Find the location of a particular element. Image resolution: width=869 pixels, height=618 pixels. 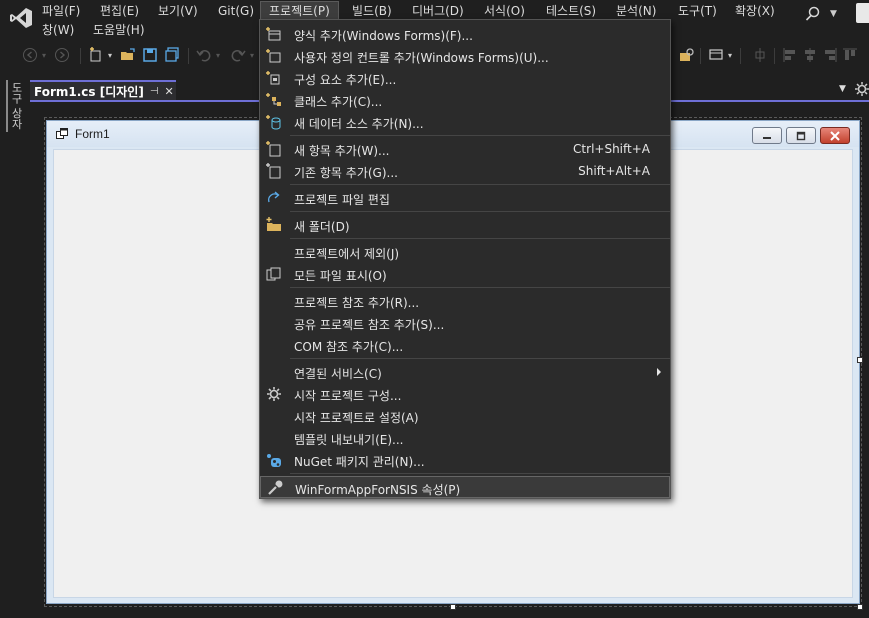

menu-item: 보기(V) is located at coordinates (178, 11).